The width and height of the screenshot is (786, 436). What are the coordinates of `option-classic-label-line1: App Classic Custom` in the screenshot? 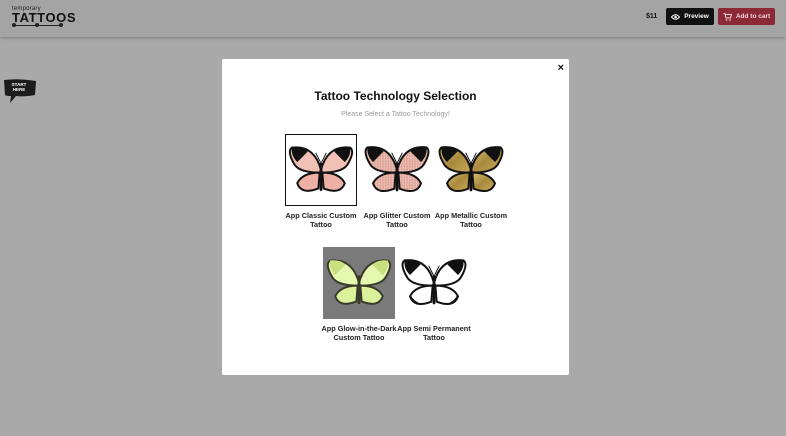 It's located at (321, 215).